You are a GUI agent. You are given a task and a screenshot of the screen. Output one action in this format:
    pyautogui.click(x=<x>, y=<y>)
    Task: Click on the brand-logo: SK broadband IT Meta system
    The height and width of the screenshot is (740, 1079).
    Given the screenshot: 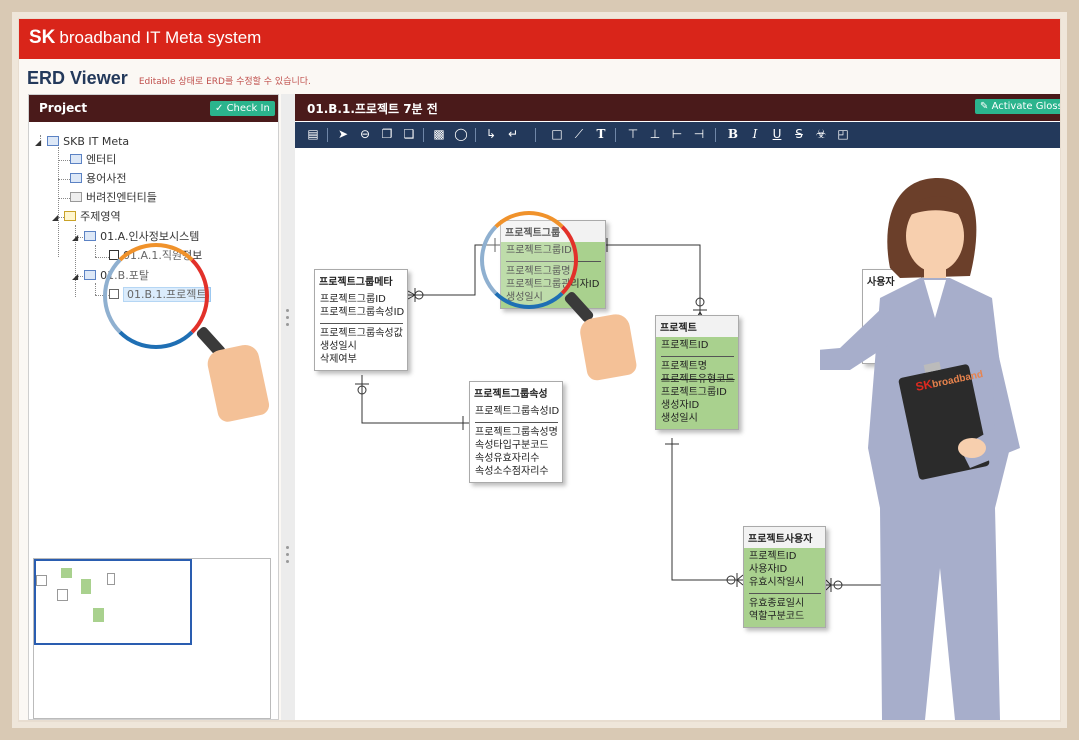 What is the action you would take?
    pyautogui.click(x=145, y=38)
    